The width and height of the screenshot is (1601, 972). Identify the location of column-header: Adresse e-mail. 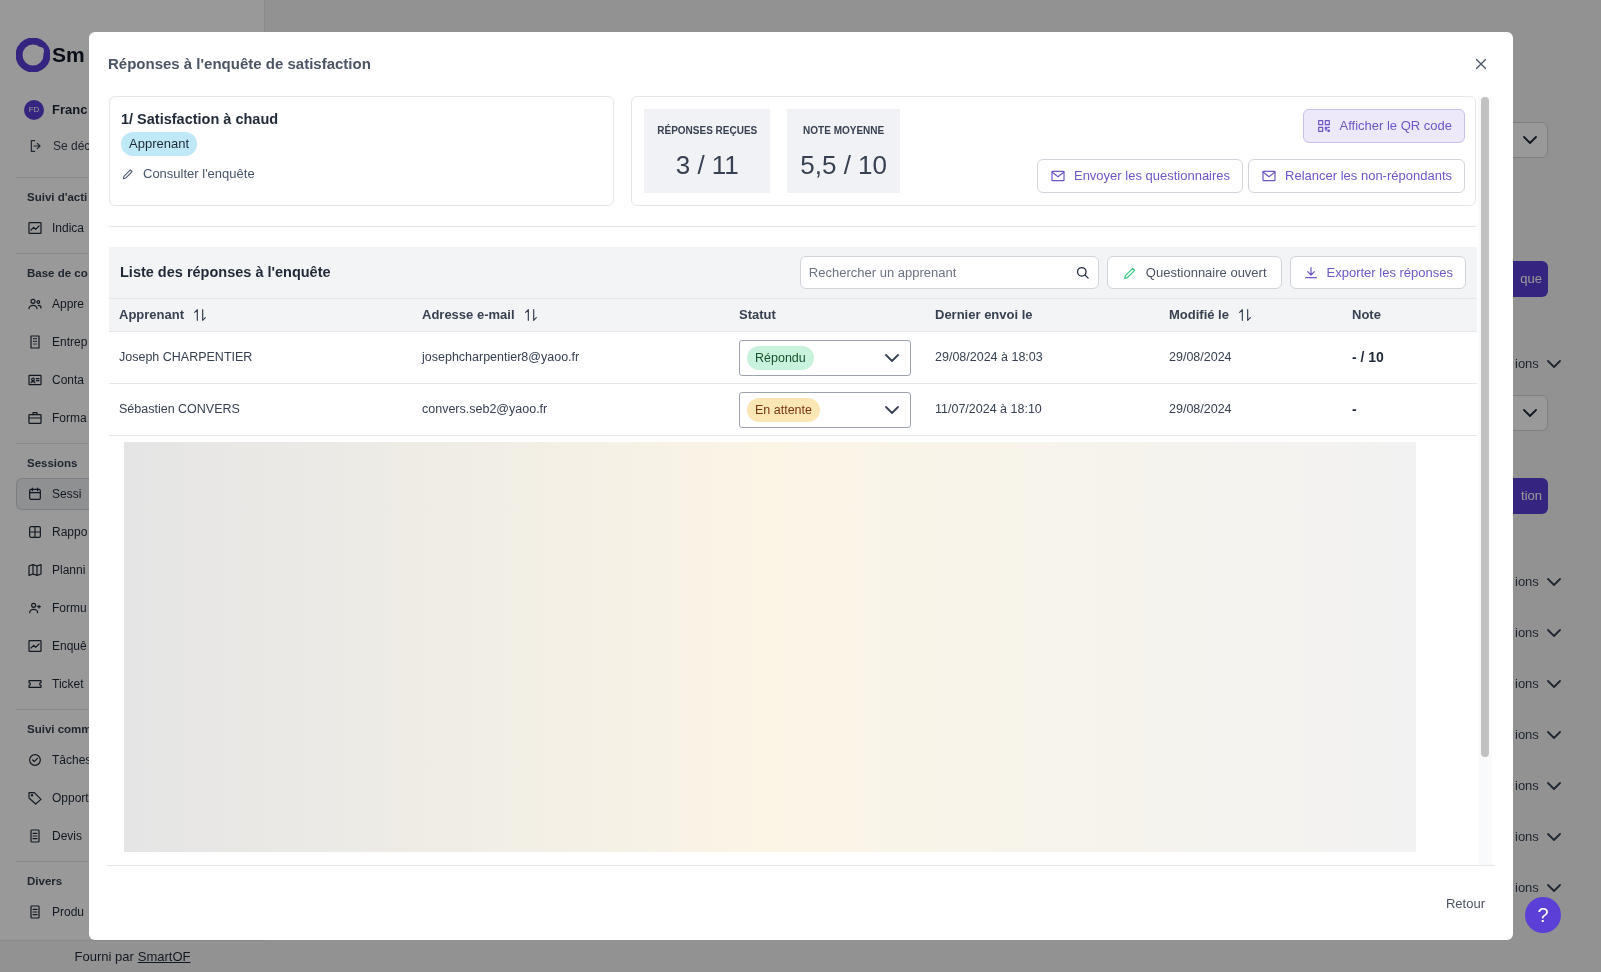
(480, 315).